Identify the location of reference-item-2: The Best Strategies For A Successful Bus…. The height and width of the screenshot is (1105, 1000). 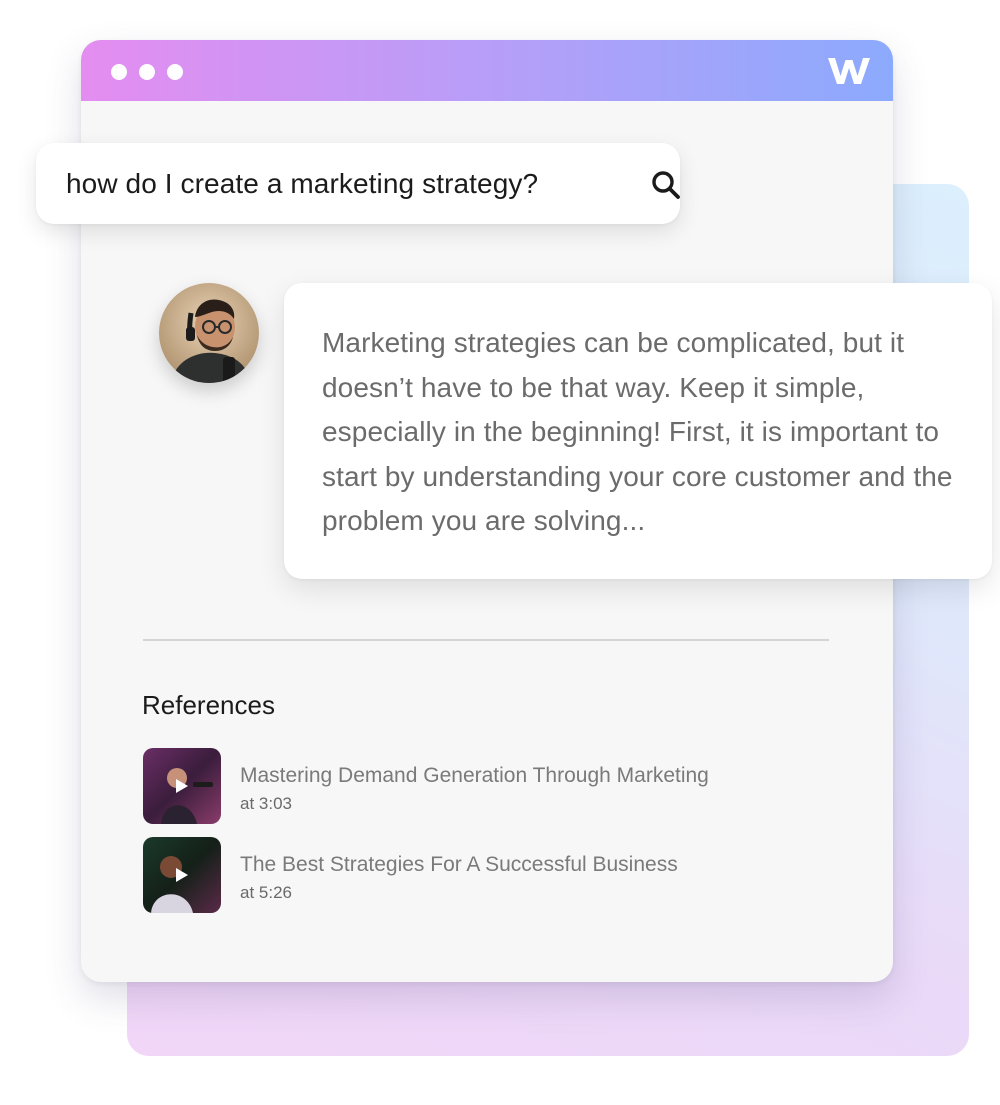
(493, 875).